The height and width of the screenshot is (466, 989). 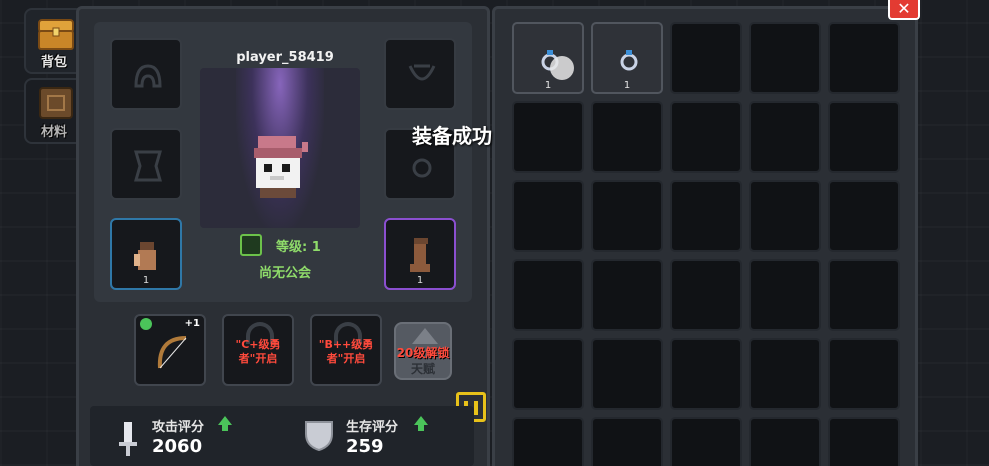 I want to click on locked-slot-b-message: "B++级勇者"开启, so click(x=346, y=351).